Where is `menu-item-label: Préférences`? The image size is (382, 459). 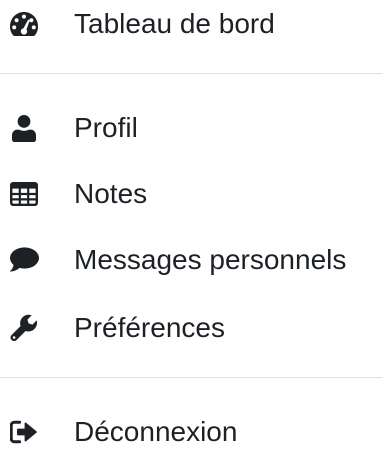 menu-item-label: Préférences is located at coordinates (149, 327).